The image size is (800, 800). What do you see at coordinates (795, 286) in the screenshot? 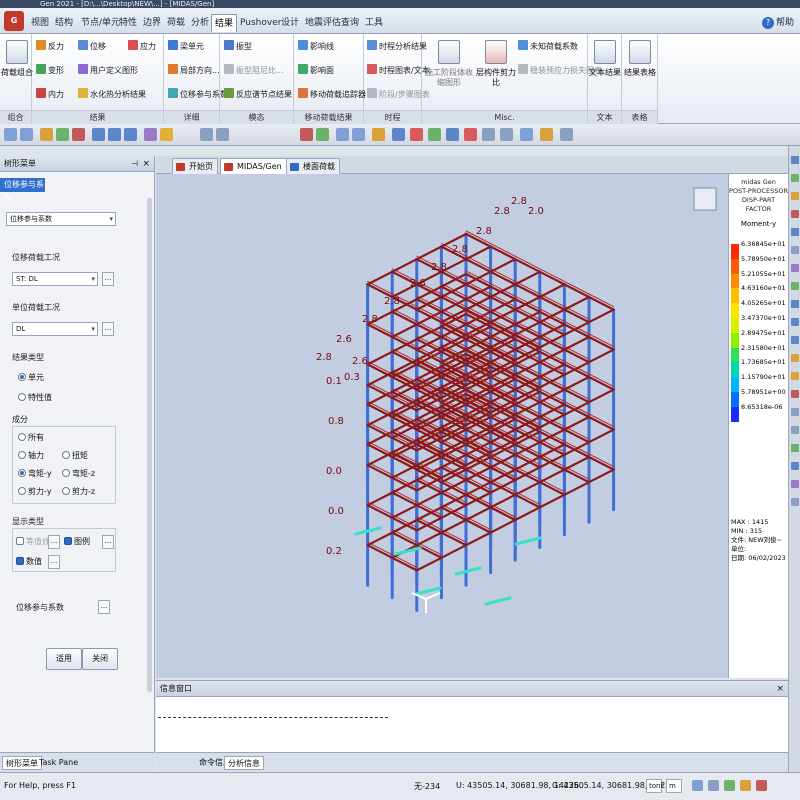
I see `shading-icon` at bounding box center [795, 286].